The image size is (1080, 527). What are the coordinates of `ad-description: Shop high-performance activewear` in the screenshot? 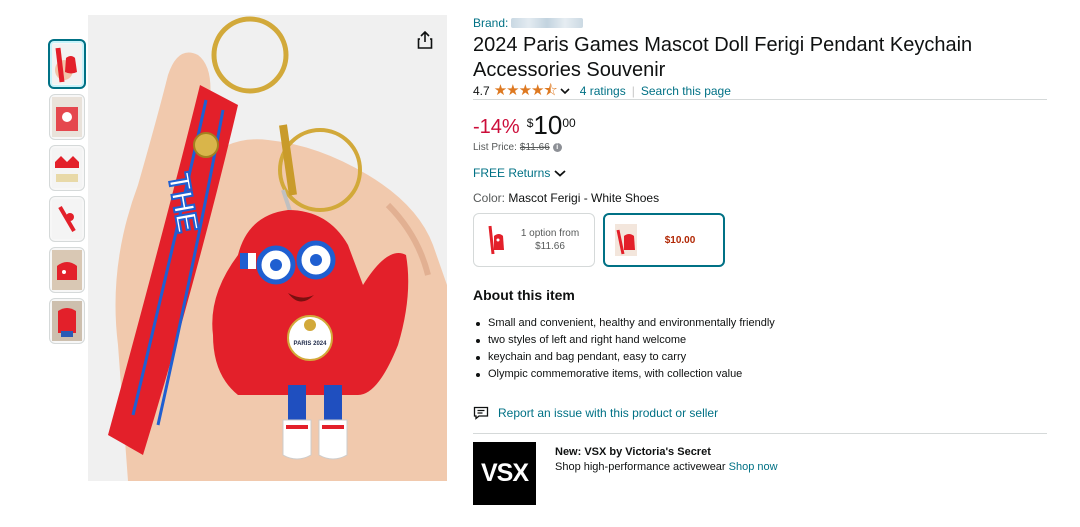 It's located at (640, 467).